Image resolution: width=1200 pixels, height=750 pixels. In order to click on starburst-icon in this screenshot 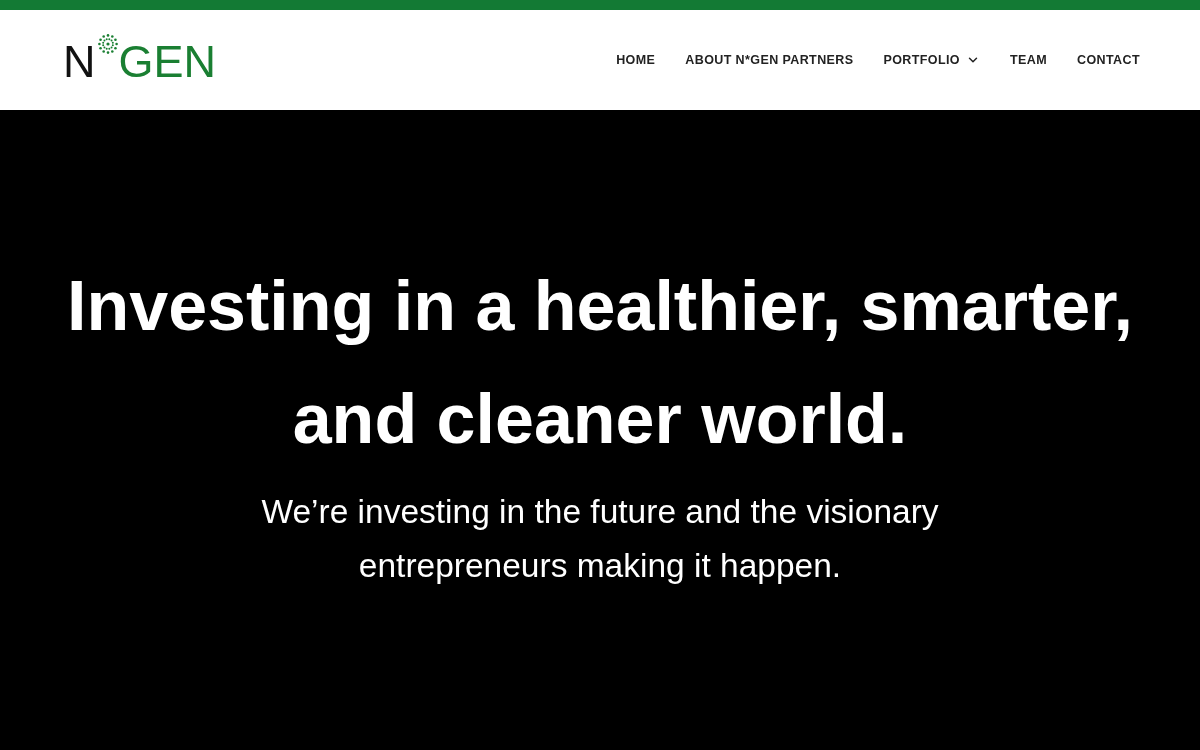, I will do `click(107, 44)`.